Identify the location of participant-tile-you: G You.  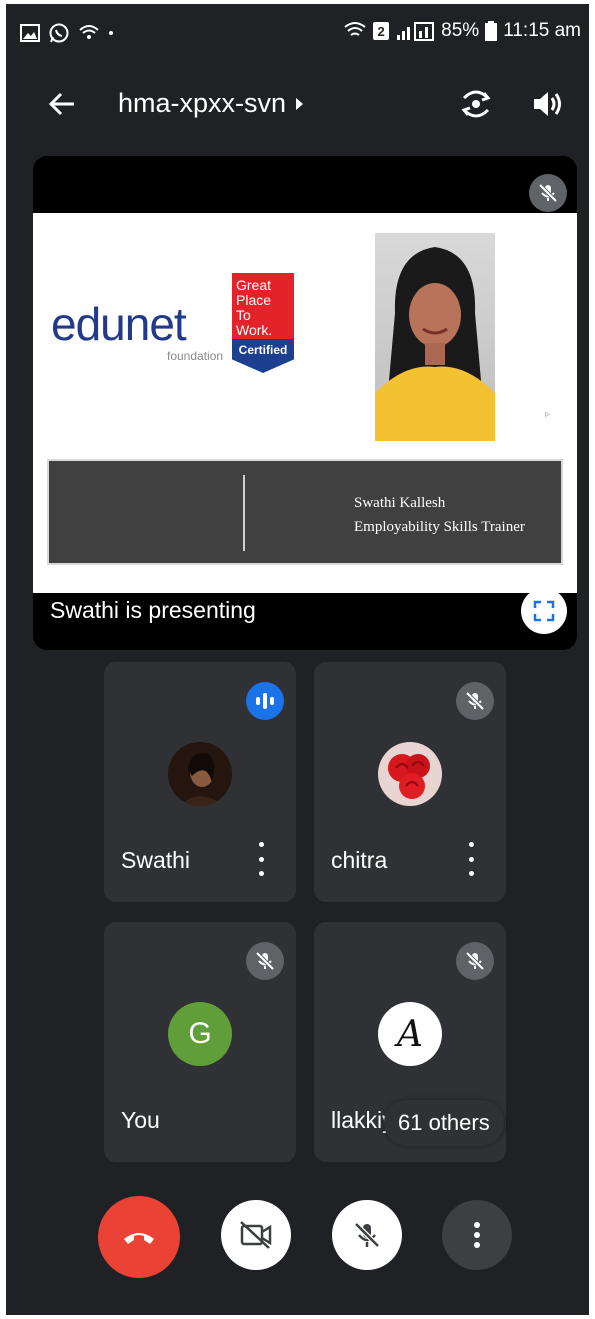
(200, 1042).